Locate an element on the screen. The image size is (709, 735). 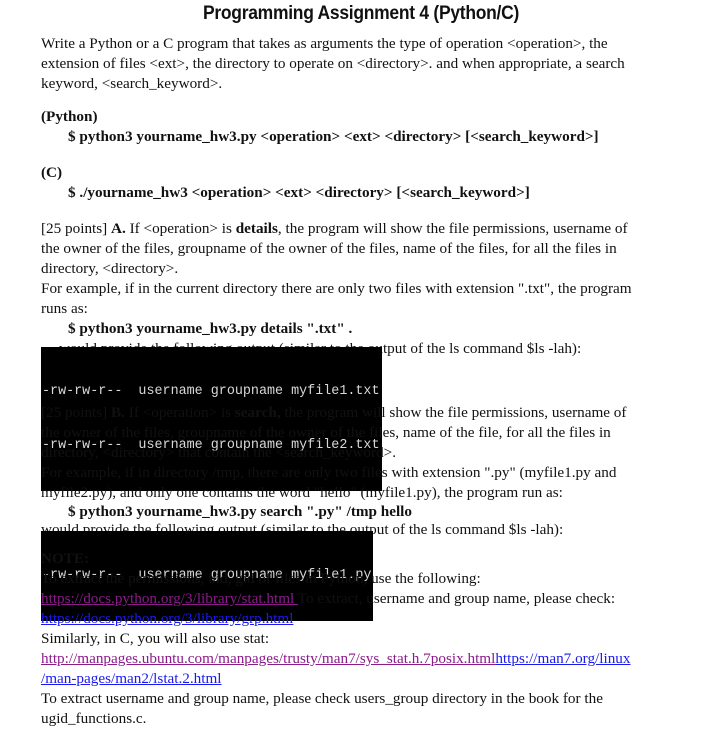
intro-line: keyword, <search_keyword>. is located at coordinates (132, 83).